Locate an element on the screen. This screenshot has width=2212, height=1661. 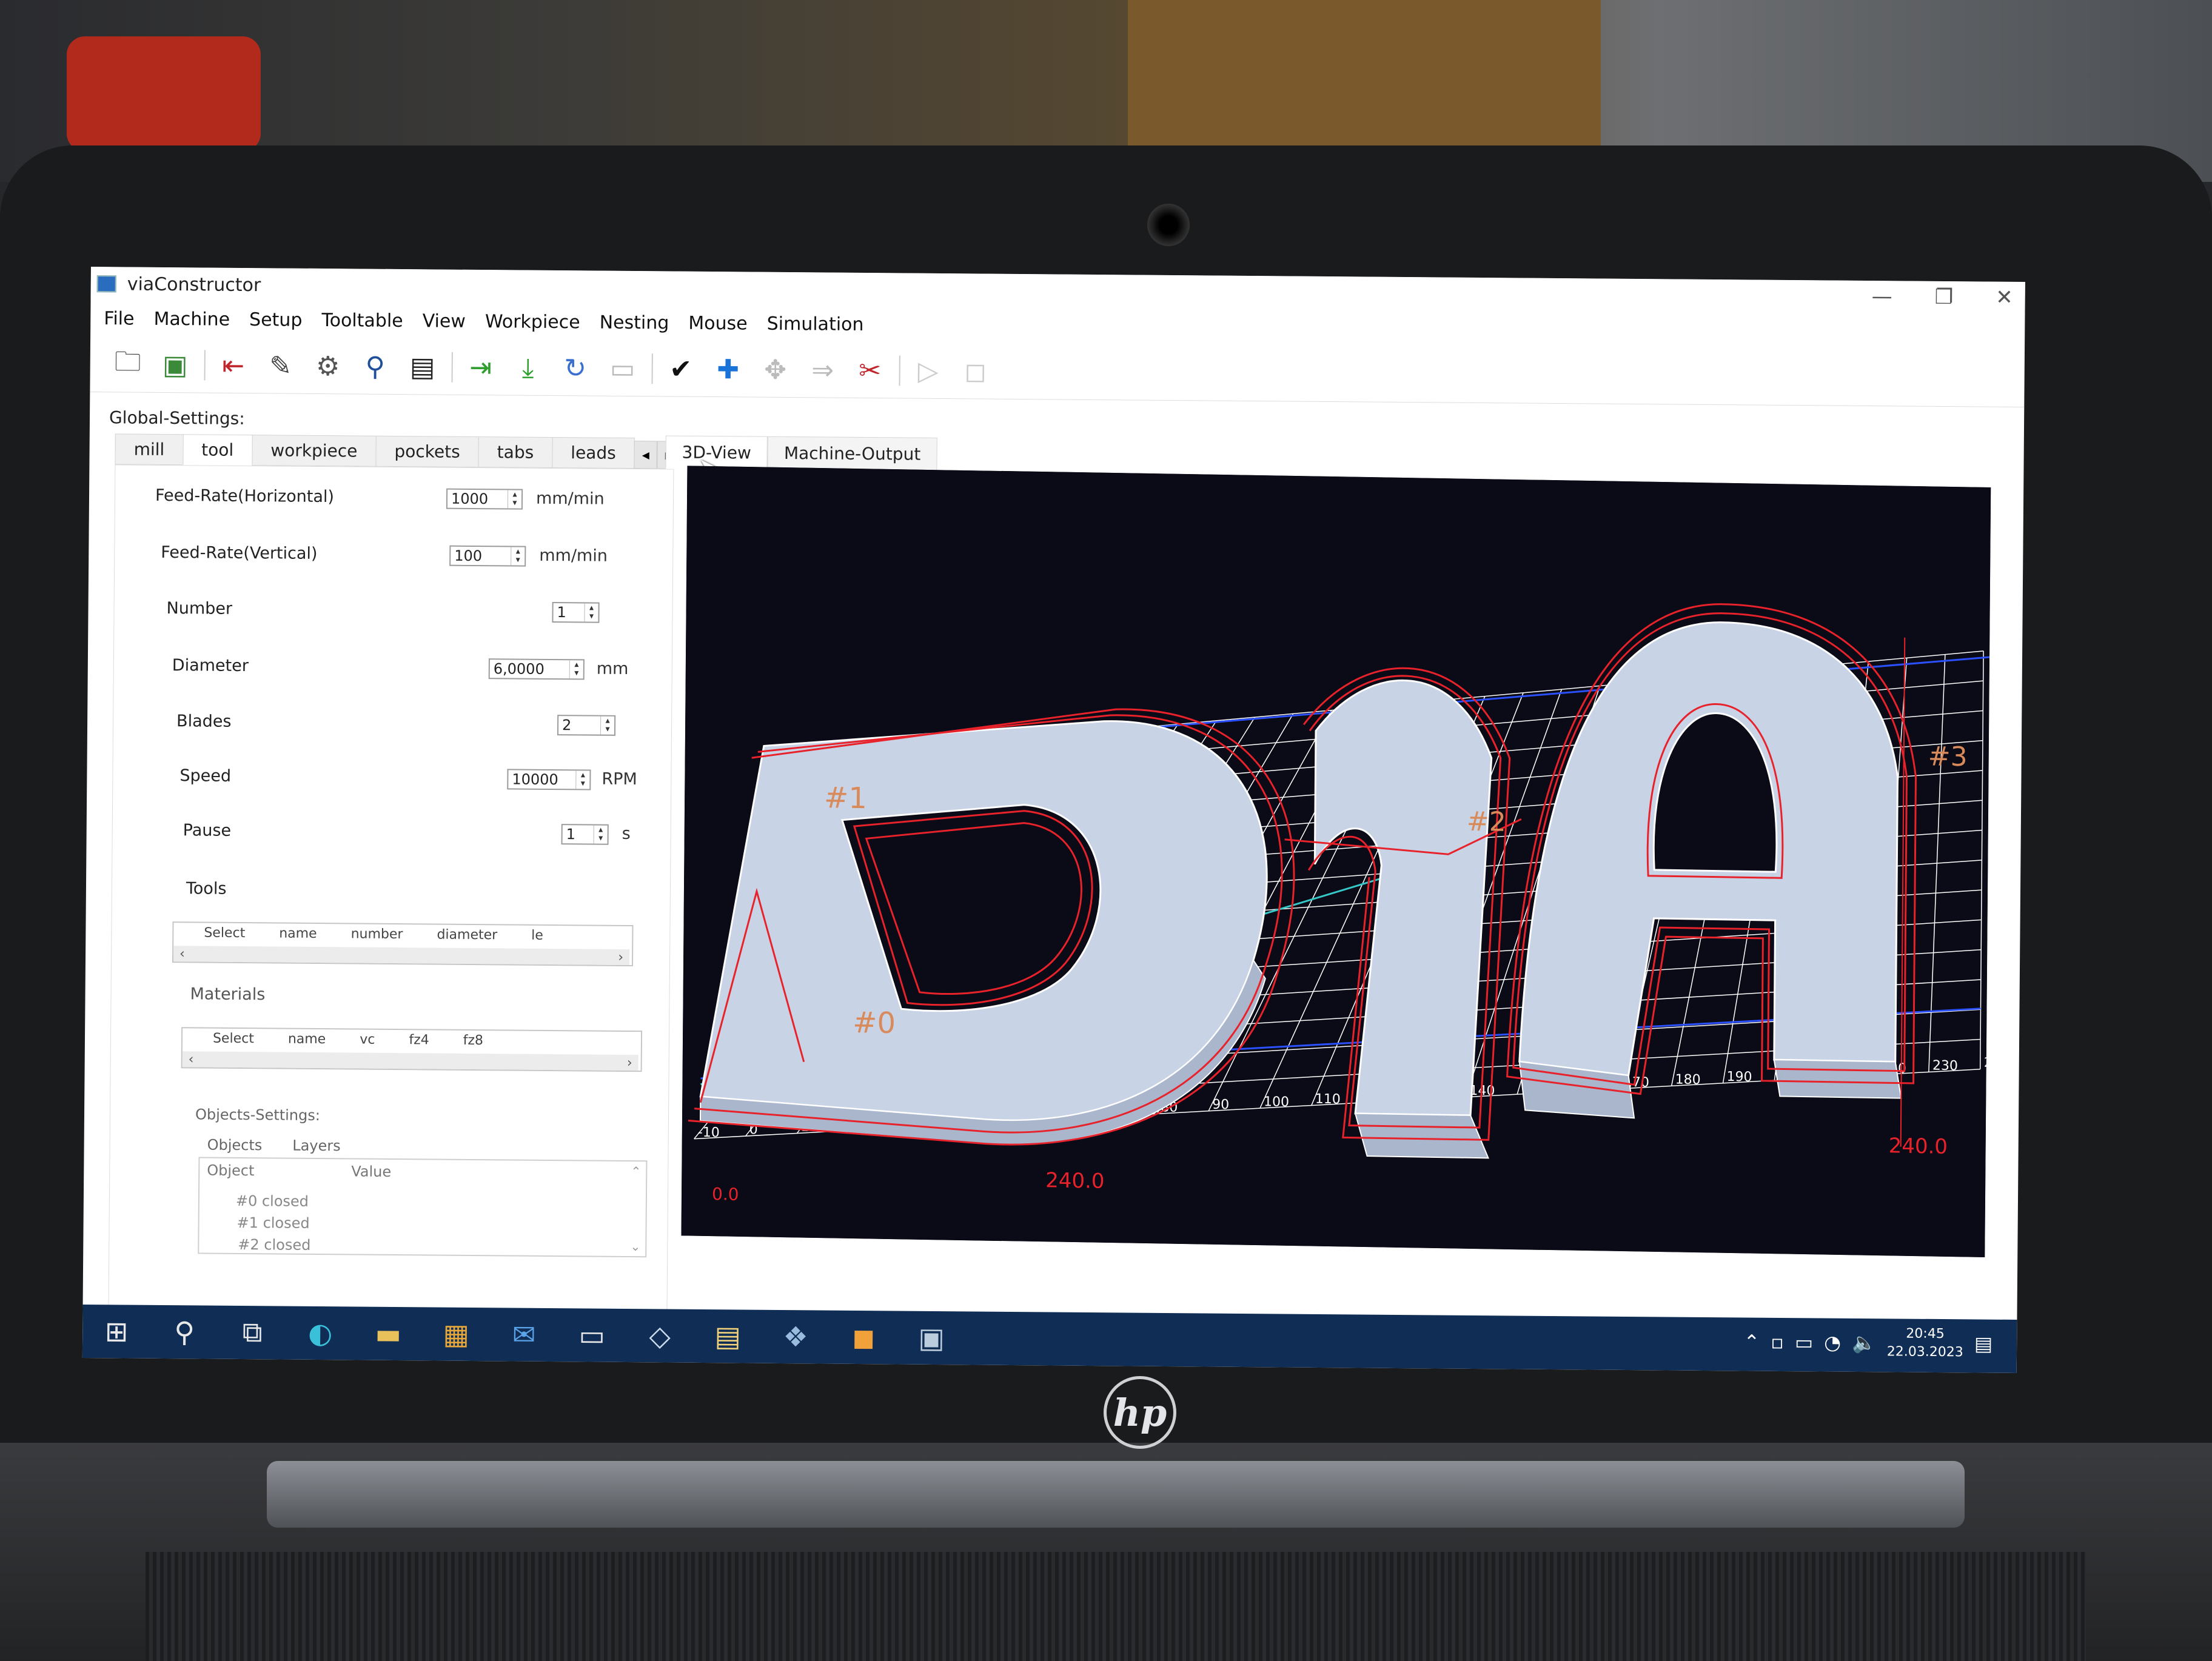
tools-settings-icon: ⚙ is located at coordinates (328, 366).